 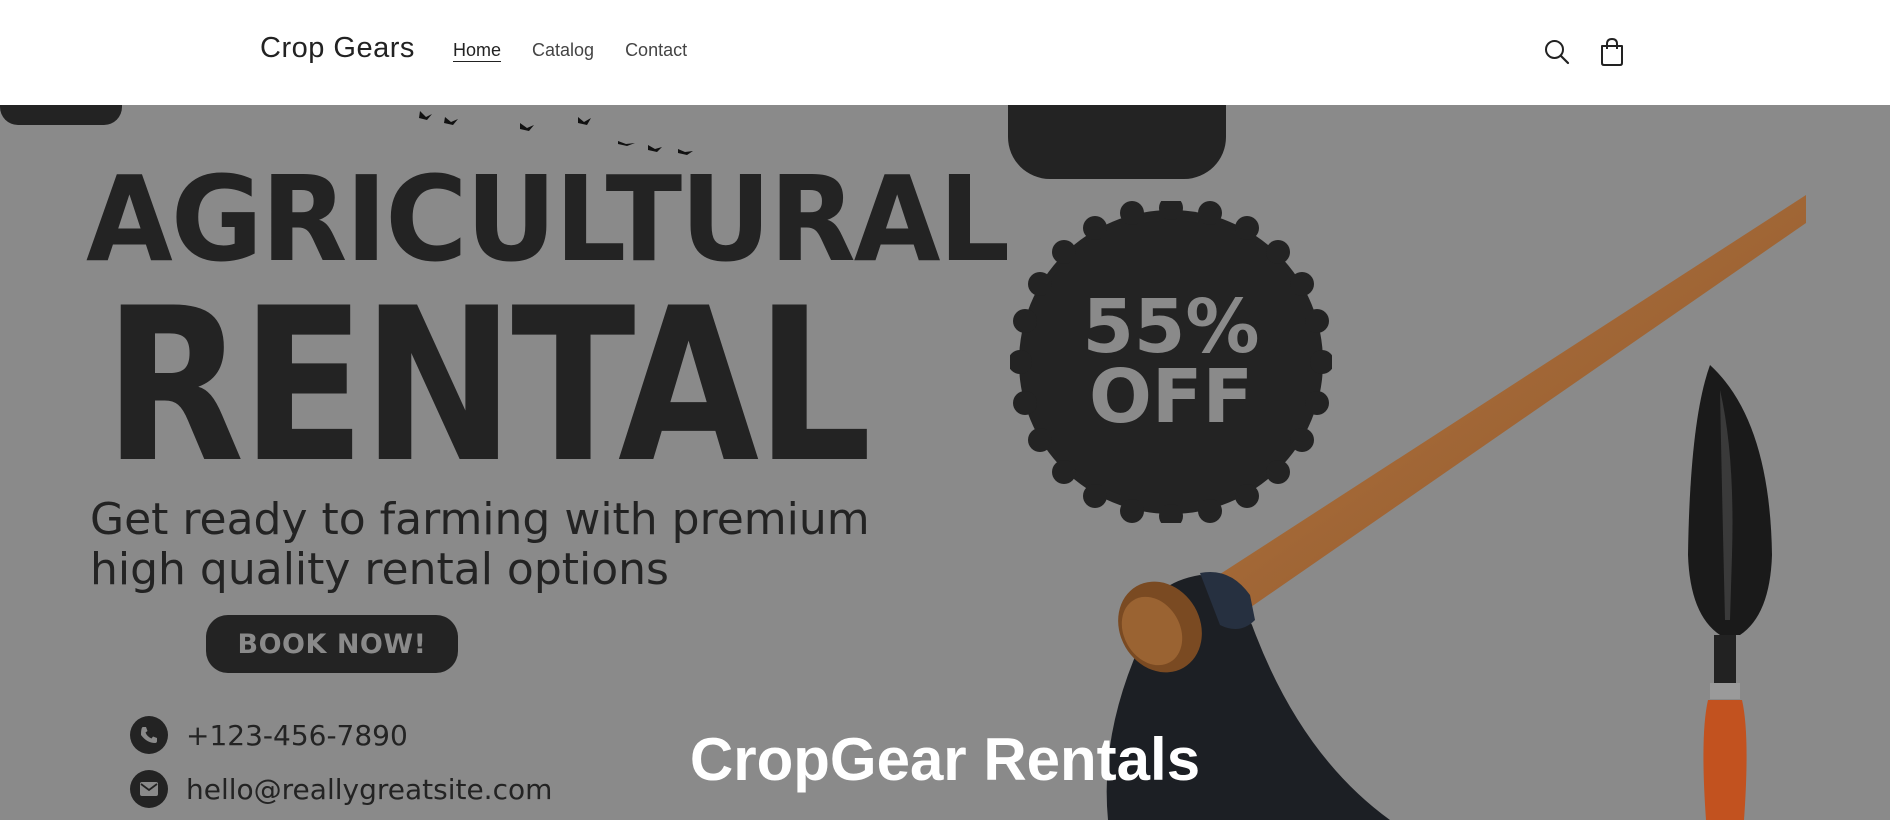 I want to click on brand-logo: Crop Gears, so click(x=337, y=48).